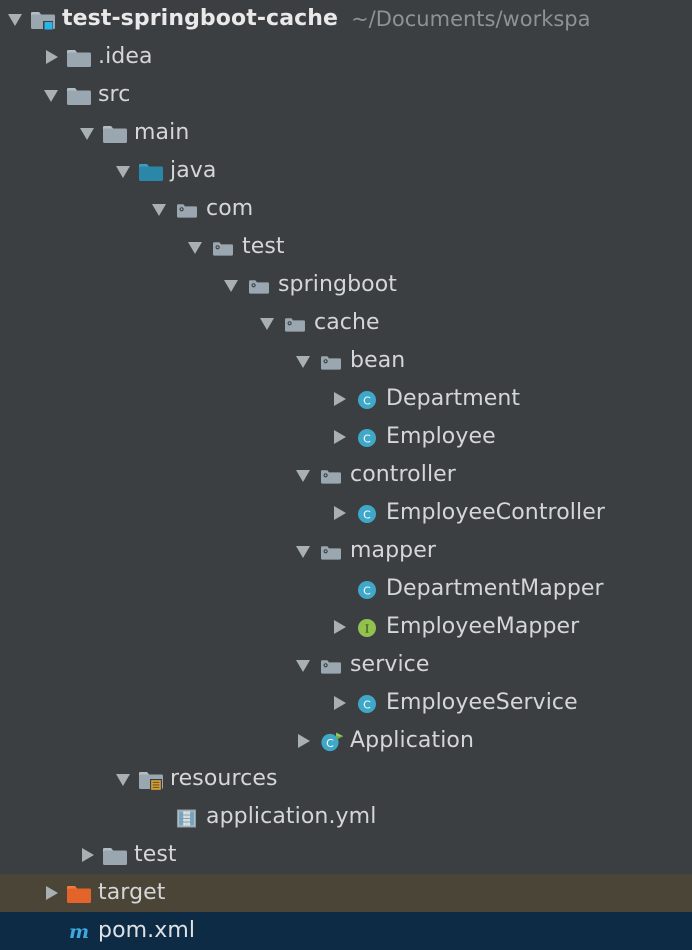 This screenshot has height=950, width=692. What do you see at coordinates (346, 779) in the screenshot?
I see `tree-row-resources: resources` at bounding box center [346, 779].